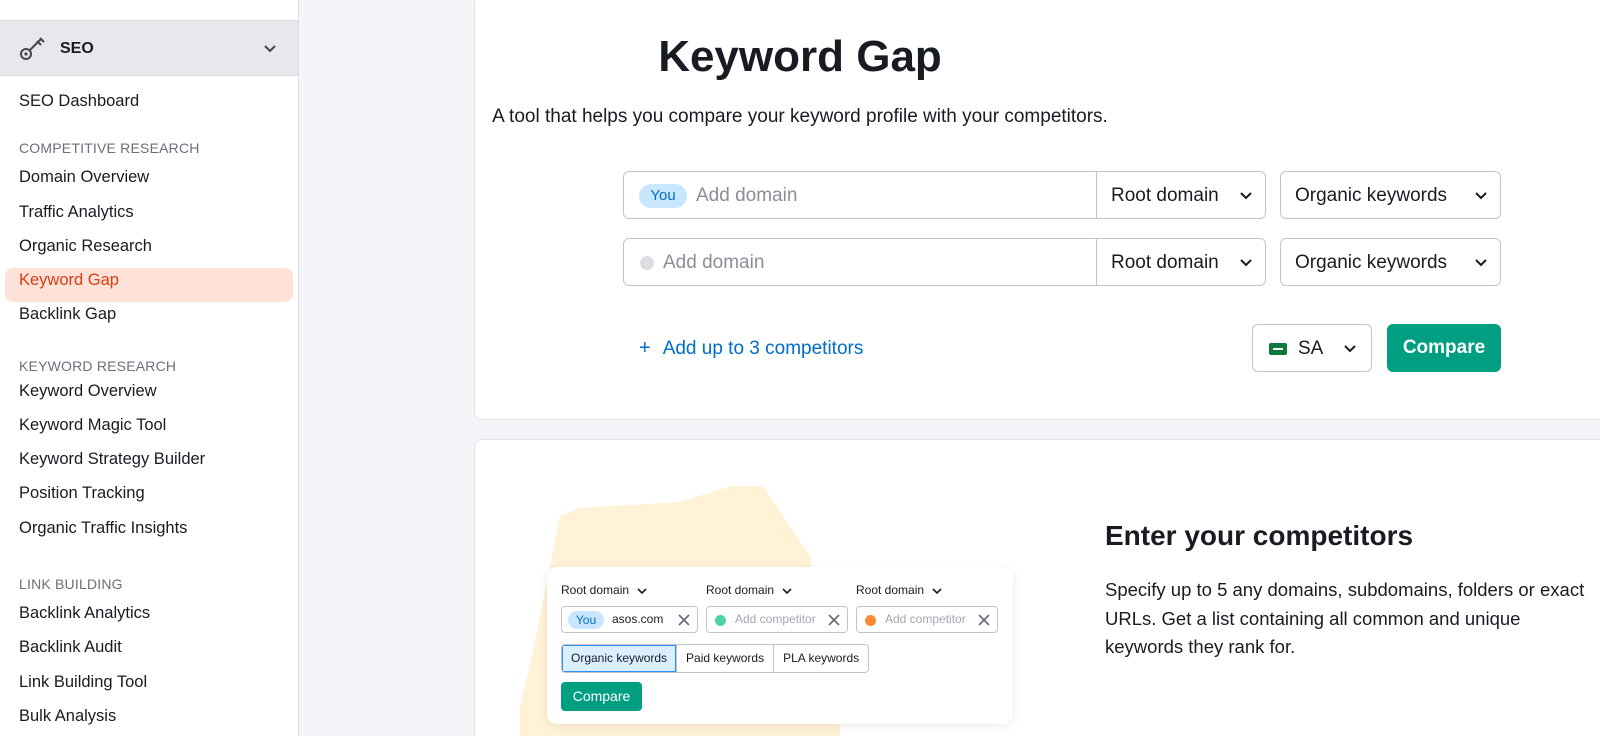 The width and height of the screenshot is (1600, 736). Describe the element at coordinates (88, 391) in the screenshot. I see `sidebar-item-keyword-overview: Keyword Overview` at that location.